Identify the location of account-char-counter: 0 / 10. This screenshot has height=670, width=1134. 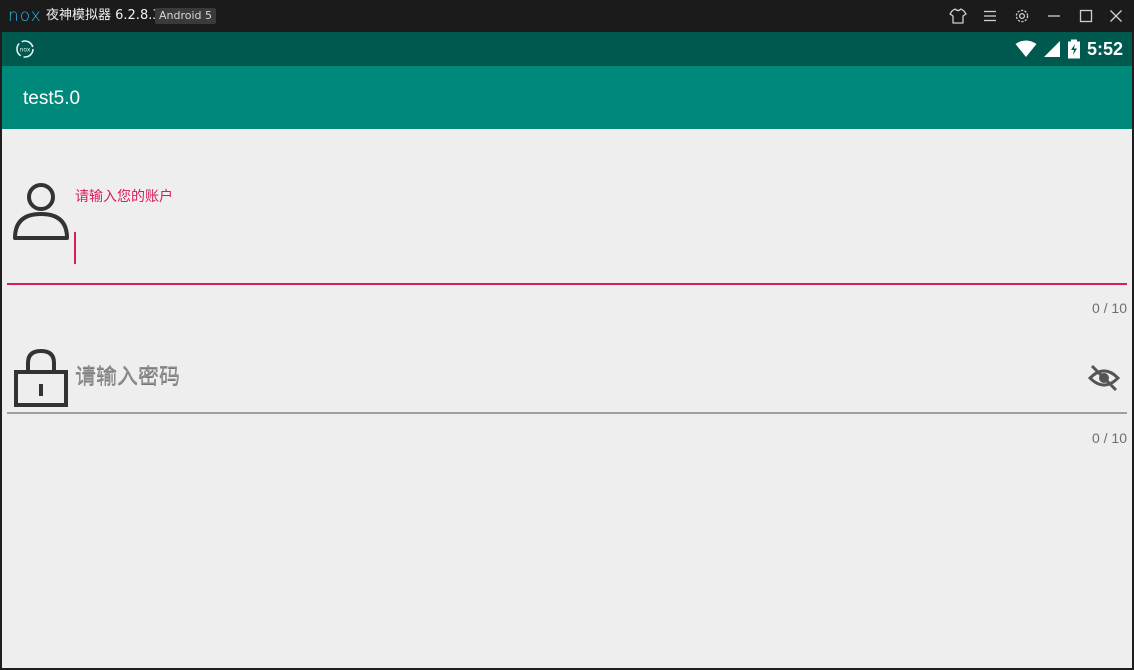
(1109, 308).